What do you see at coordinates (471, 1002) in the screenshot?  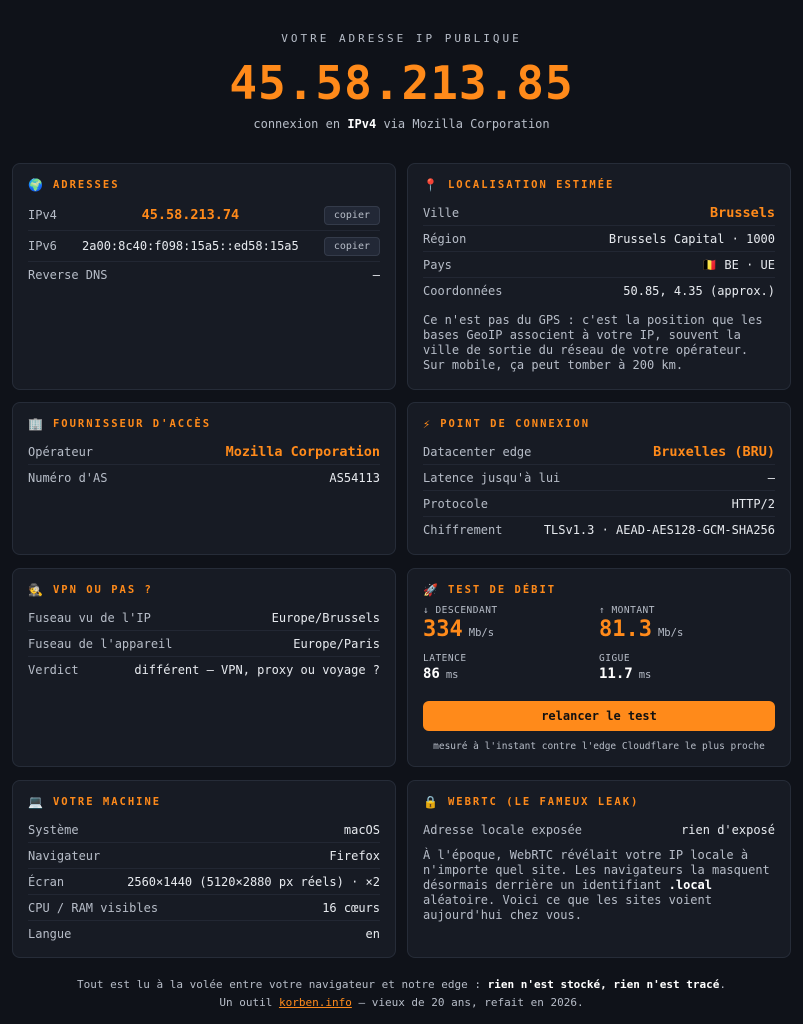 I see `footer-line2-suffix: — vieux de 20 ans, refait en 2026.` at bounding box center [471, 1002].